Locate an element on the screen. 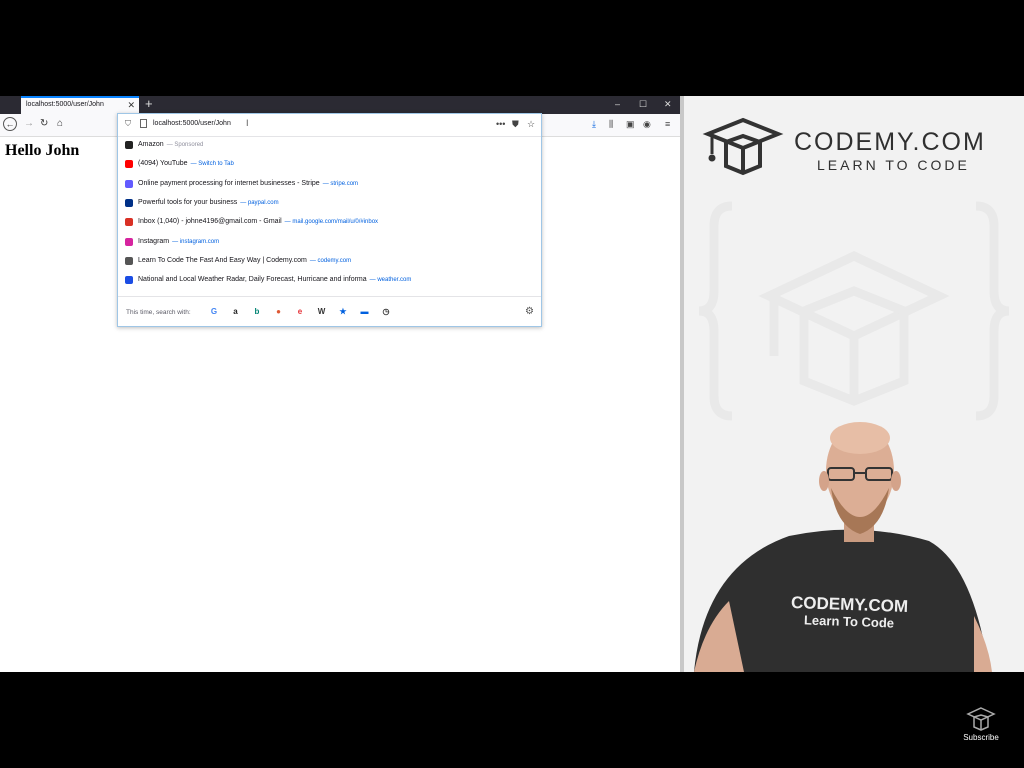 This screenshot has width=1024, height=768. suggestion-title-text: Instagram is located at coordinates (154, 241).